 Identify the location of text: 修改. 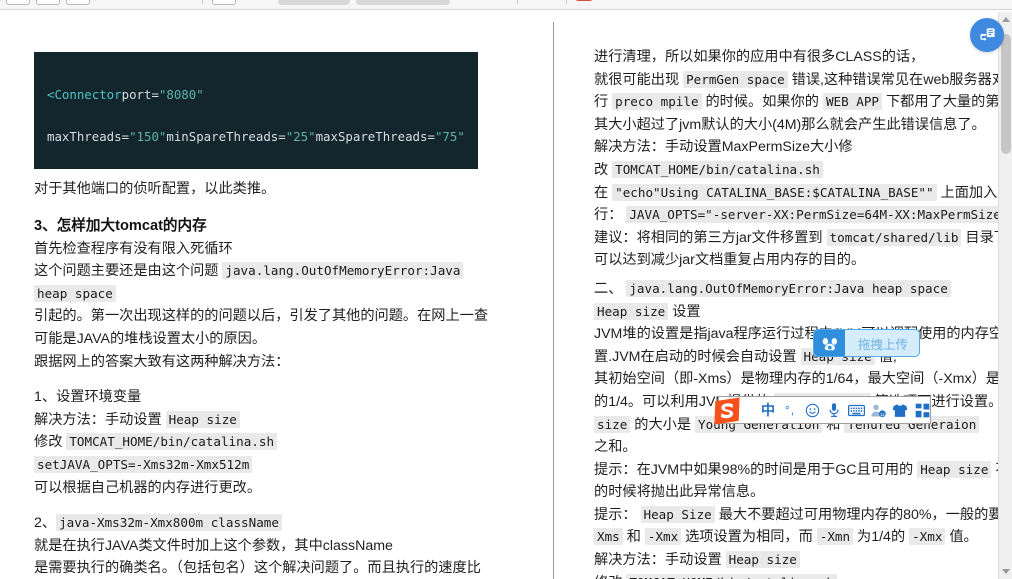
(610, 577).